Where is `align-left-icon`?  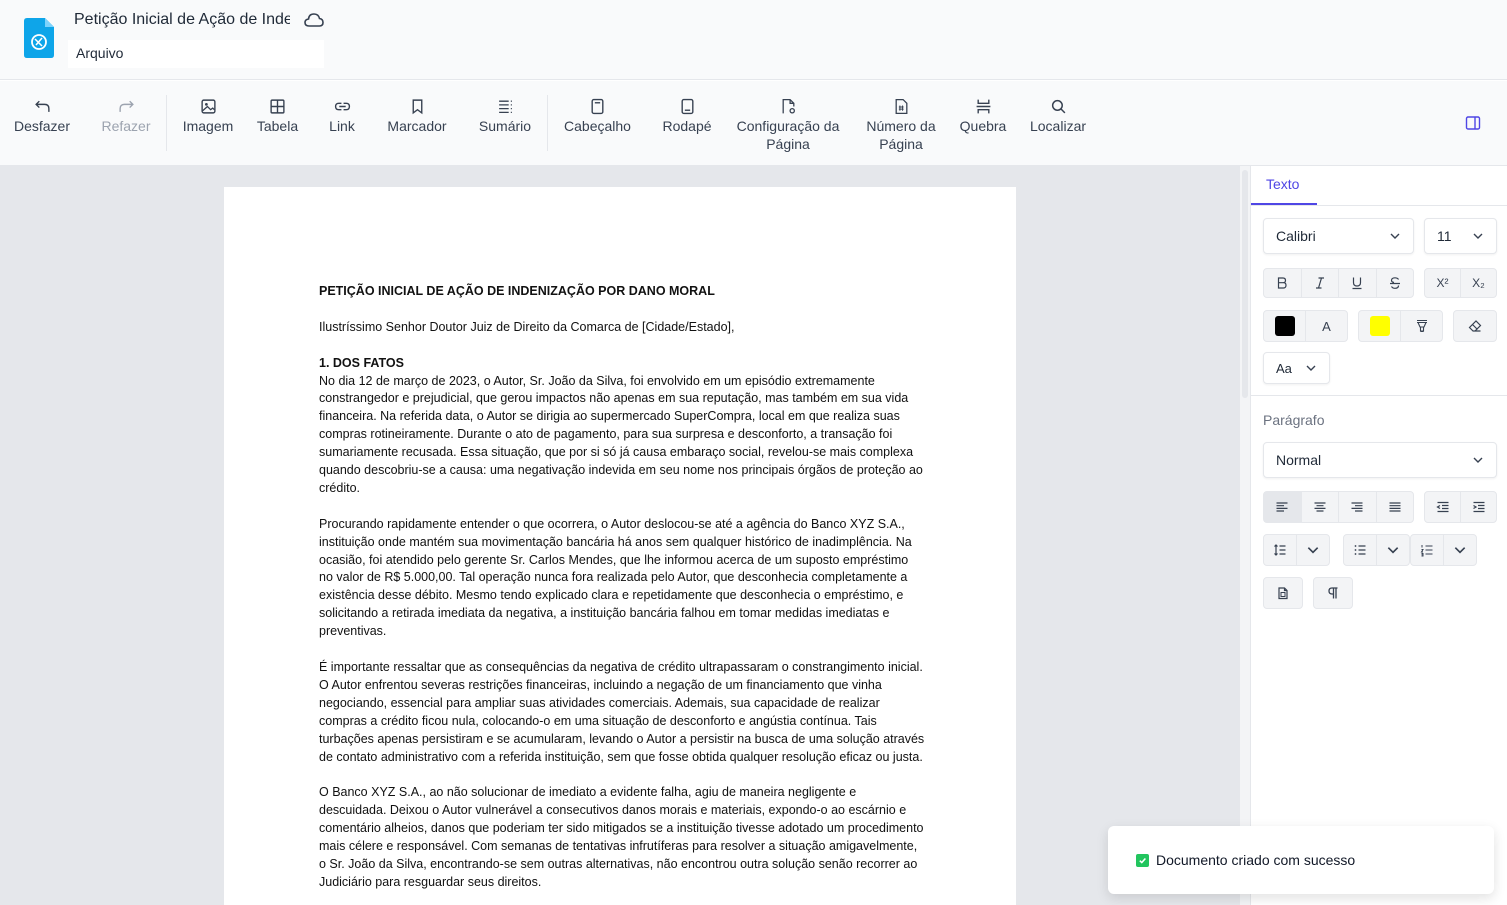 align-left-icon is located at coordinates (1282, 507).